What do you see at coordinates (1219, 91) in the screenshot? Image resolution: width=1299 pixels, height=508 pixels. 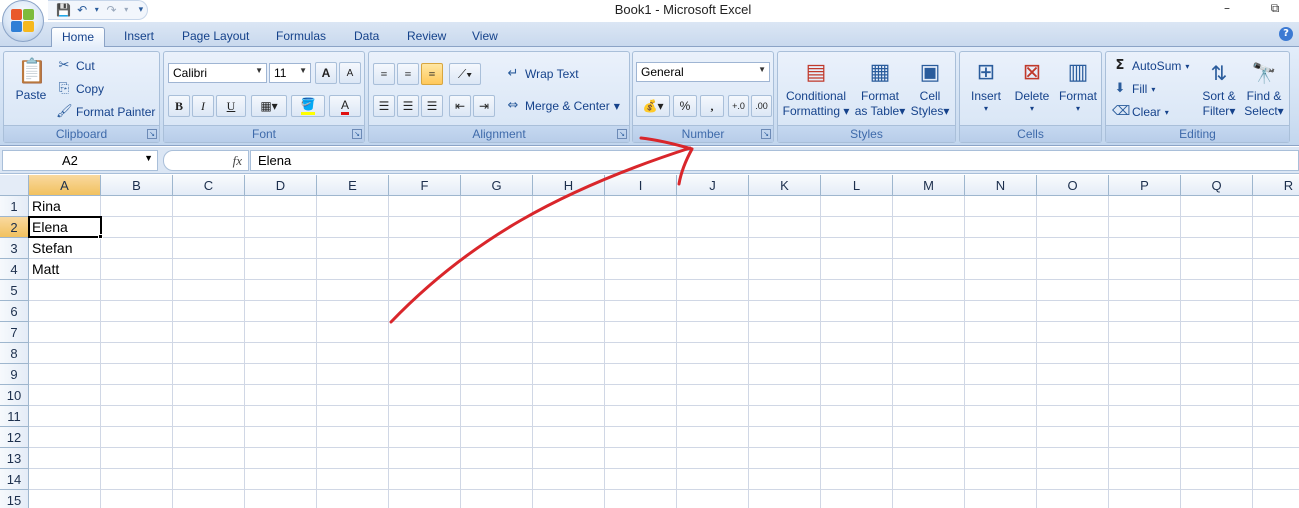 I see `sort-filter-button: ⇅ Sort & Filter▾` at bounding box center [1219, 91].